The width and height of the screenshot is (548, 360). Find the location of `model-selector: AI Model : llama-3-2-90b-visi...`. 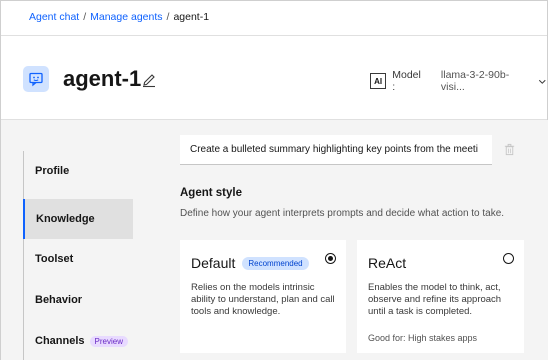

model-selector: AI Model : llama-3-2-90b-visi... is located at coordinates (458, 81).